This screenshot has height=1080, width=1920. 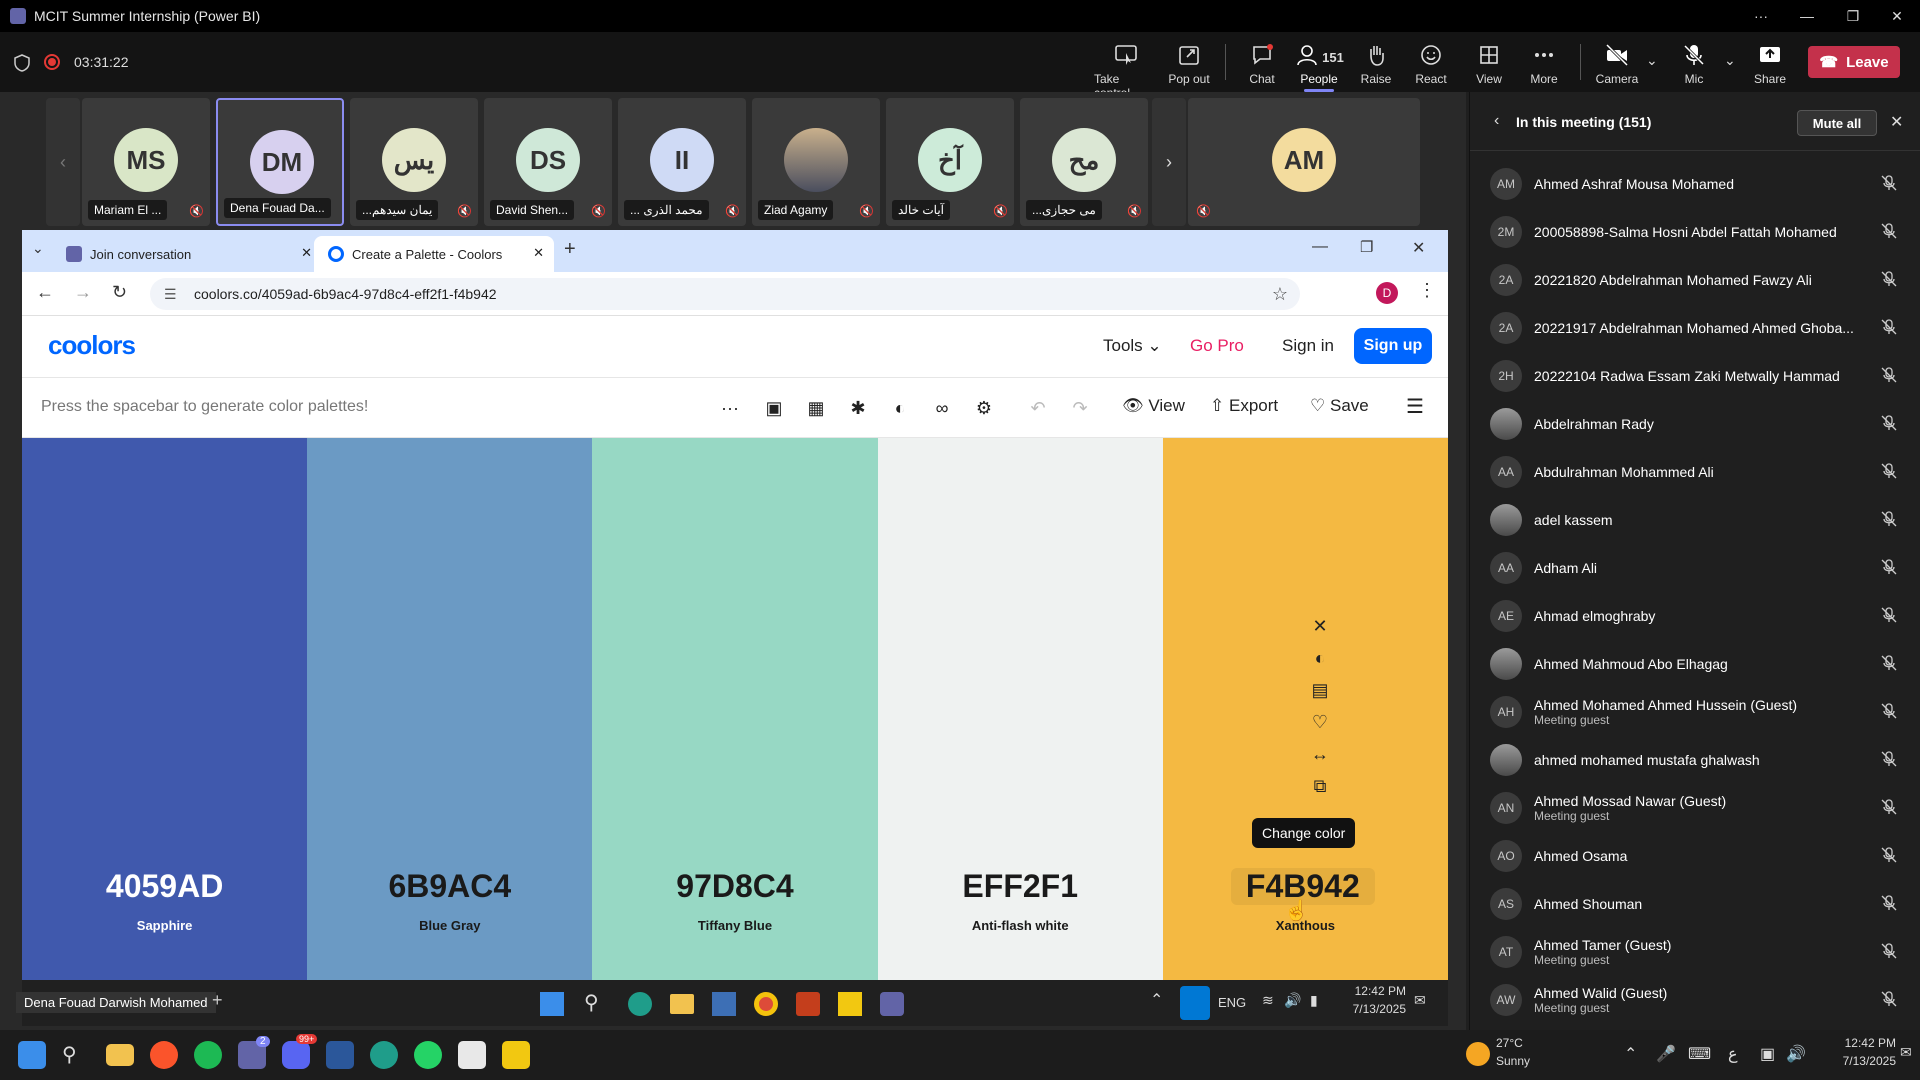 What do you see at coordinates (1320, 247) in the screenshot?
I see `browser-minimize-icon: —` at bounding box center [1320, 247].